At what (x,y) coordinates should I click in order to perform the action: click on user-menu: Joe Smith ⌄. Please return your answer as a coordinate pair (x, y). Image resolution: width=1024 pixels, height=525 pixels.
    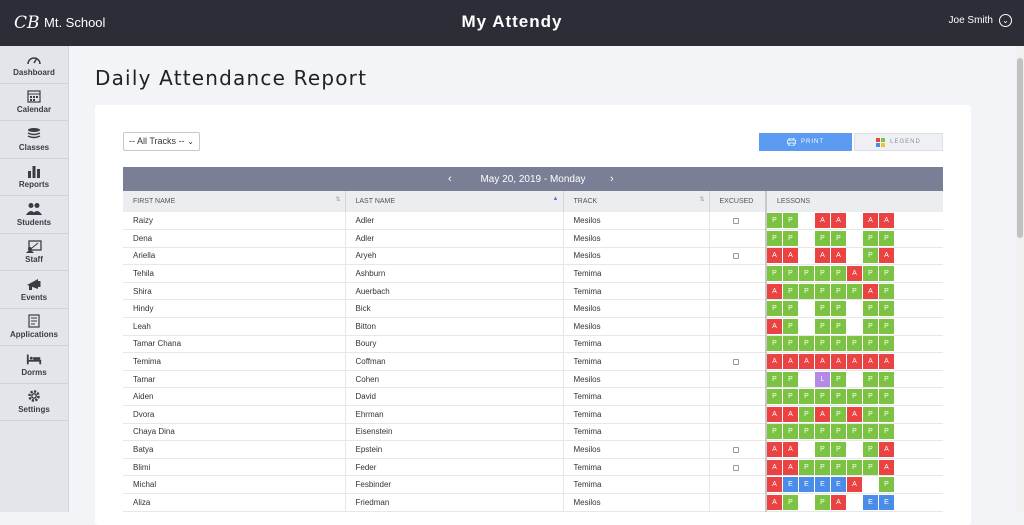
    Looking at the image, I should click on (980, 20).